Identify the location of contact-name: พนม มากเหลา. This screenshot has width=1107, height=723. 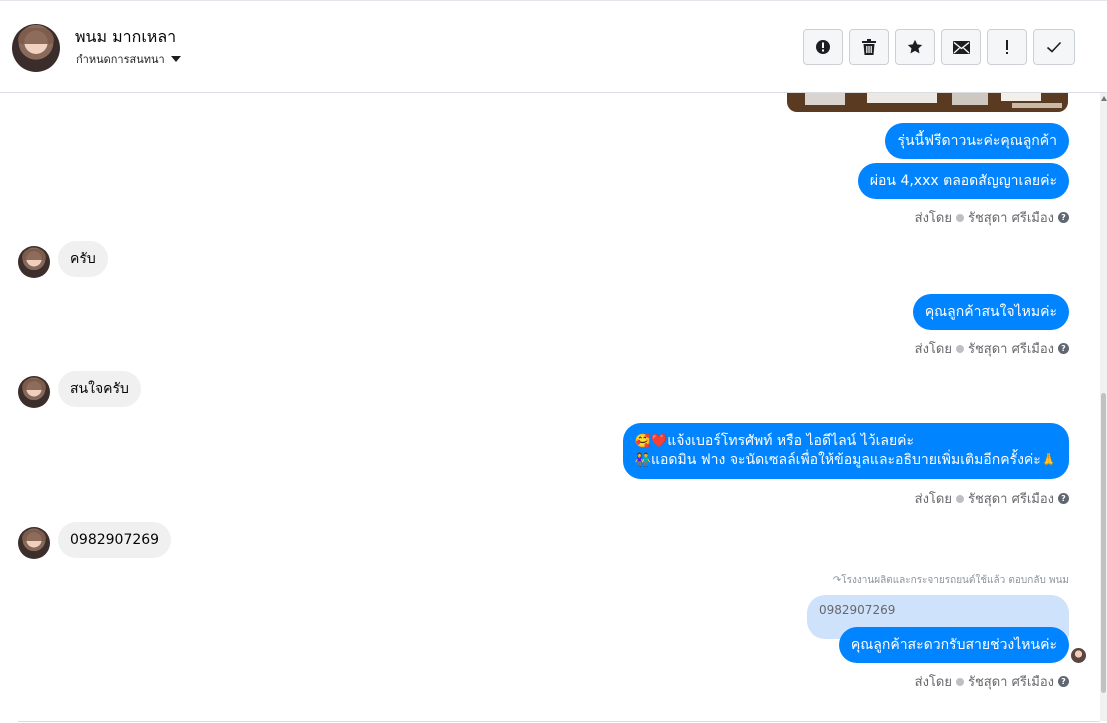
(125, 37).